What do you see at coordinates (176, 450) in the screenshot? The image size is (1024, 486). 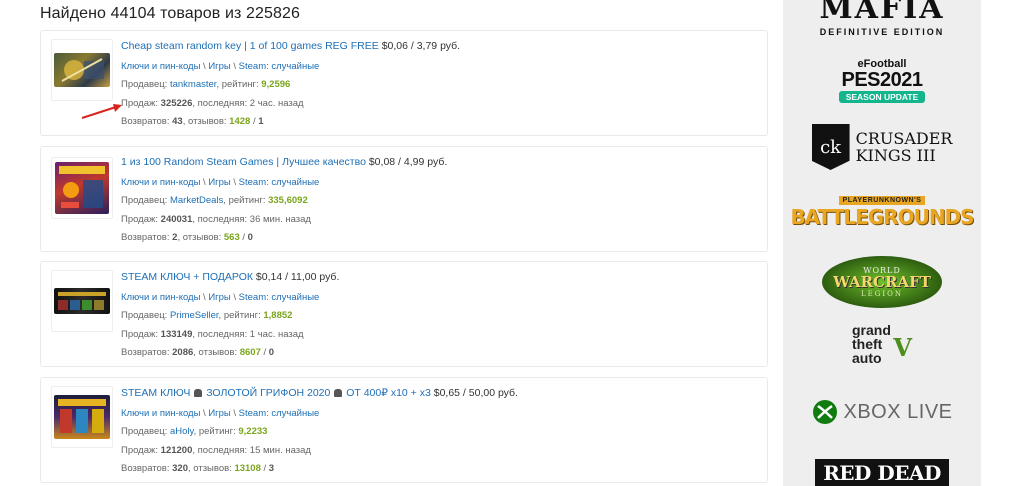 I see `sales-count: 121200` at bounding box center [176, 450].